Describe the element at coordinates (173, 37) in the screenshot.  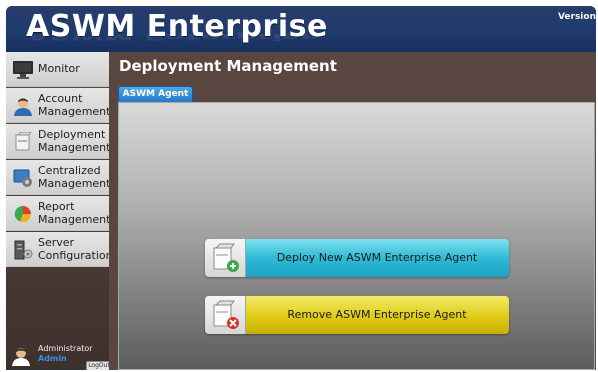
I see `app-title-reflection: ASWM Enterprise` at that location.